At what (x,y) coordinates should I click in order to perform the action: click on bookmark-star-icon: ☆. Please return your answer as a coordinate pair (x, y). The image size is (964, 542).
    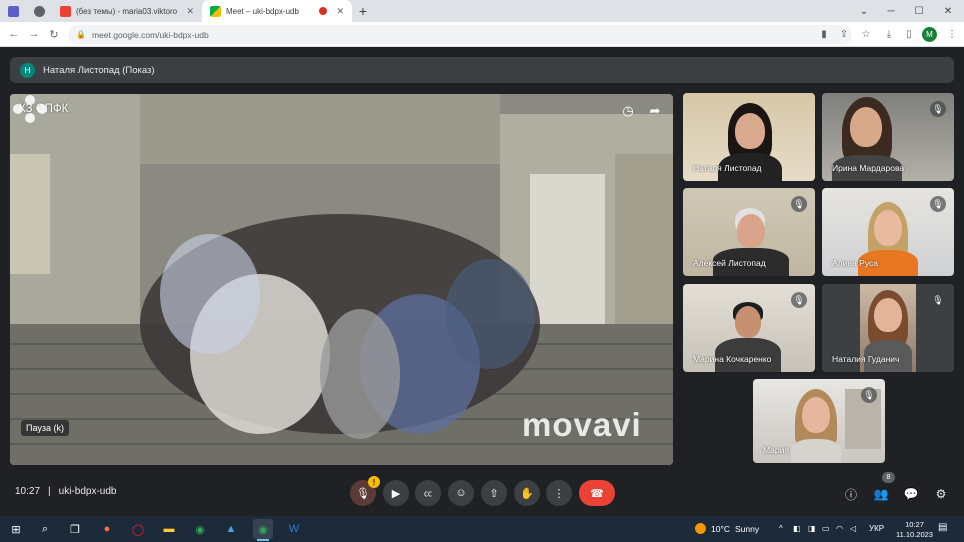
    Looking at the image, I should click on (866, 34).